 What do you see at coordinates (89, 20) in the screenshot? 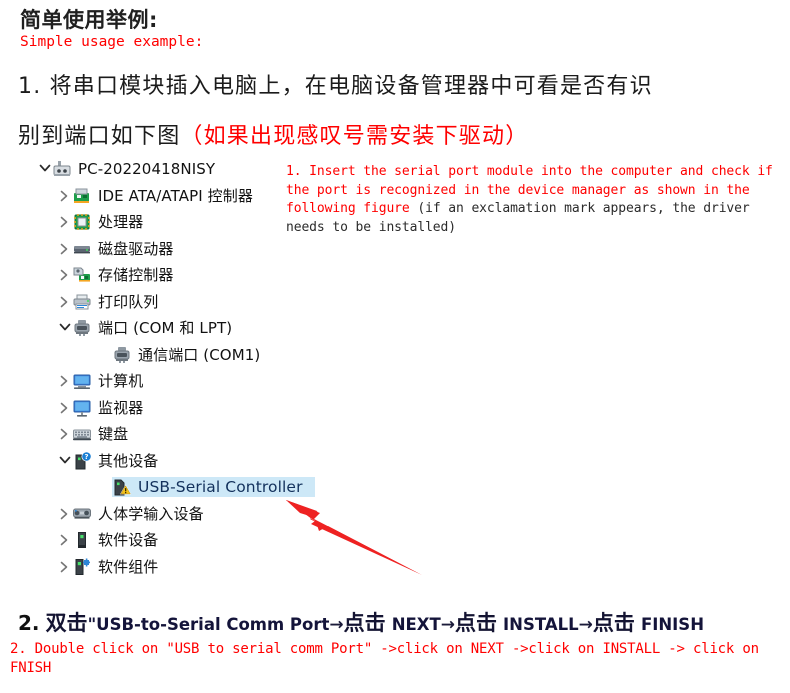
I see `page-title-cn: 简单使用举例:` at bounding box center [89, 20].